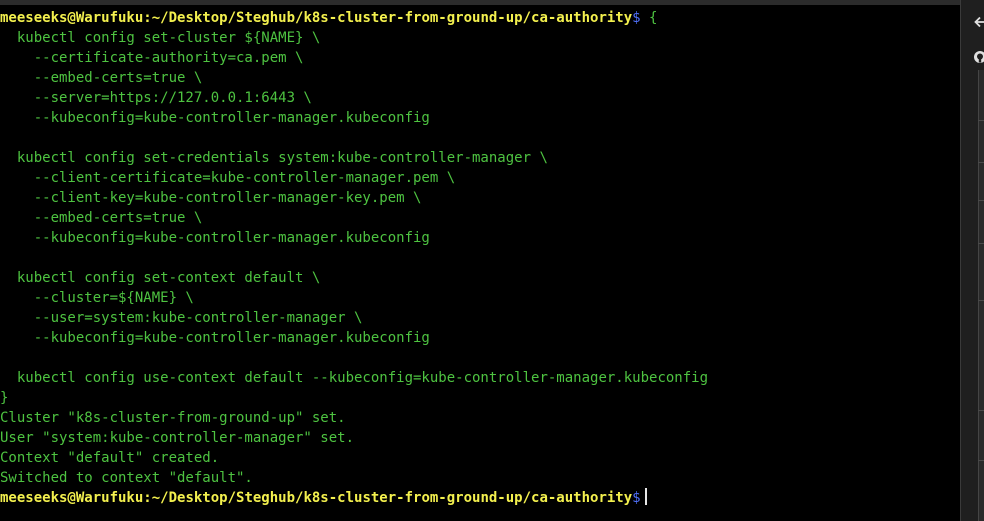  What do you see at coordinates (978, 58) in the screenshot?
I see `github-icon` at bounding box center [978, 58].